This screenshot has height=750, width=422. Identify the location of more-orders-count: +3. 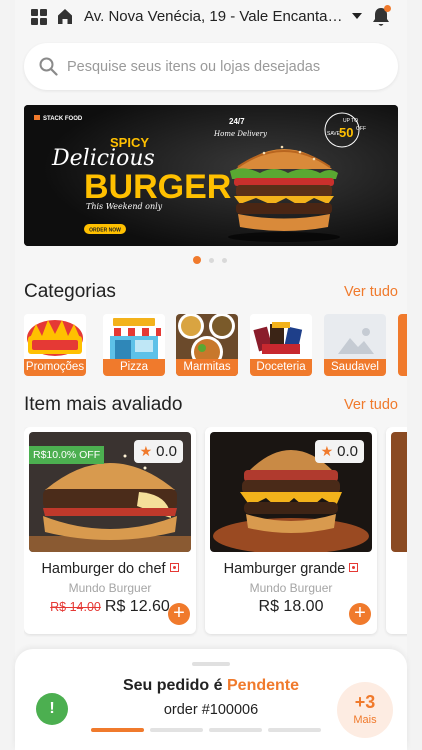
(365, 702).